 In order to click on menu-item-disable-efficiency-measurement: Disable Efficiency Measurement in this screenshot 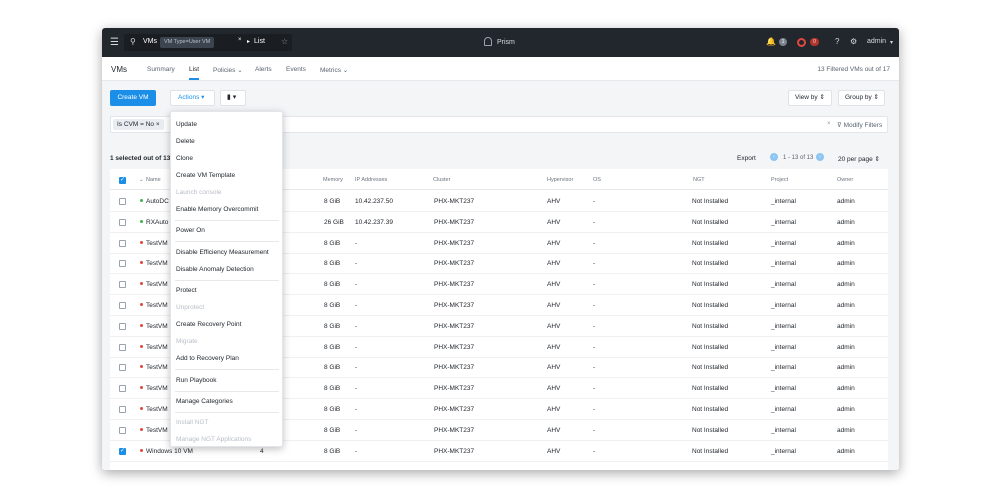, I will do `click(222, 252)`.